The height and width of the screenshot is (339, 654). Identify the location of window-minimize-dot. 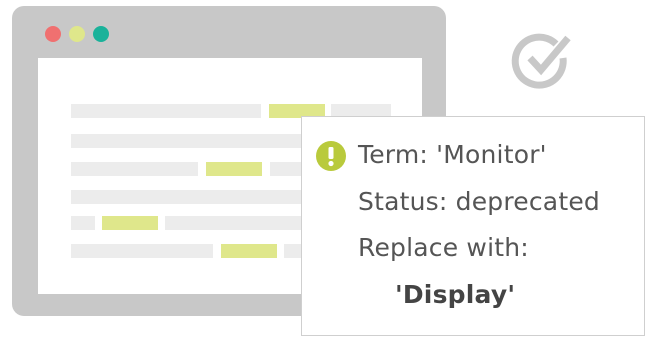
(77, 34).